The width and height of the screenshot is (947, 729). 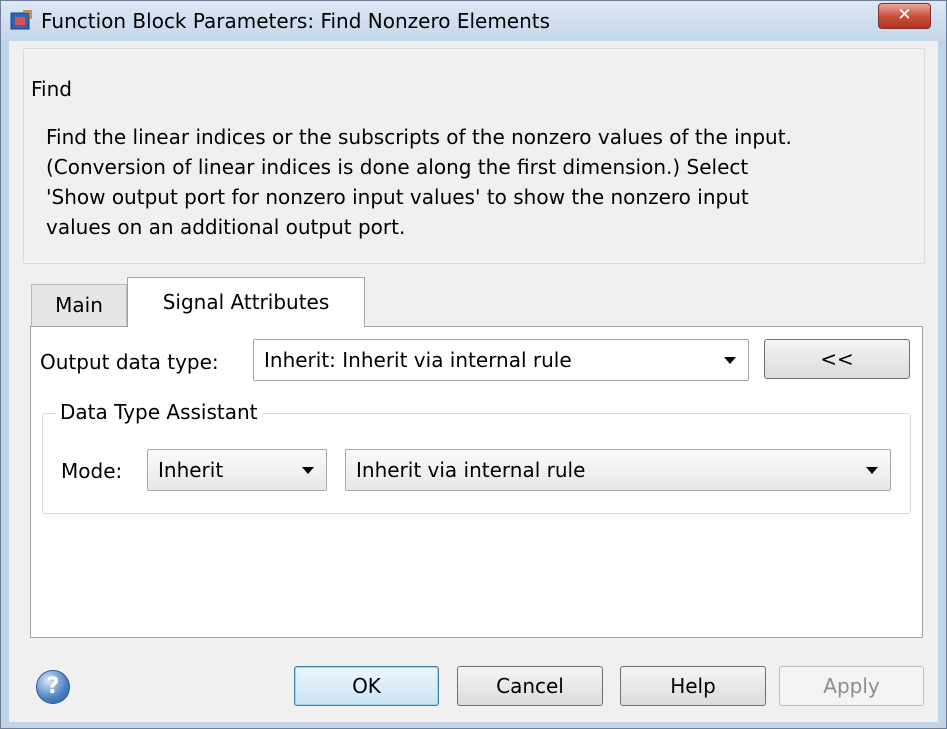 What do you see at coordinates (418, 360) in the screenshot?
I see `output-data-type-value: Inherit: Inherit via internal rule` at bounding box center [418, 360].